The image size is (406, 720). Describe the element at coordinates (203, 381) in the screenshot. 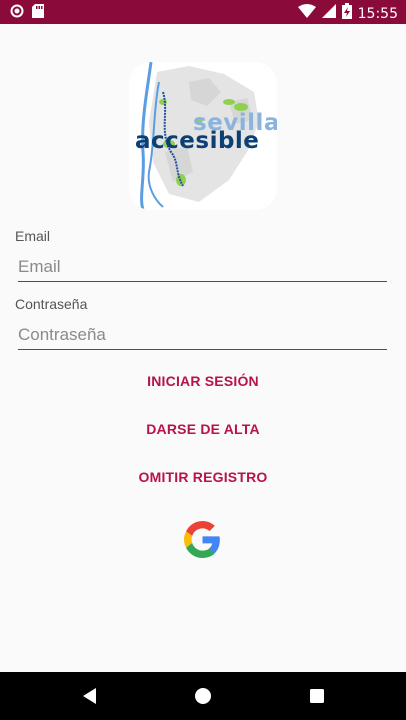

I see `login-button: INICIAR SESIÓN` at that location.